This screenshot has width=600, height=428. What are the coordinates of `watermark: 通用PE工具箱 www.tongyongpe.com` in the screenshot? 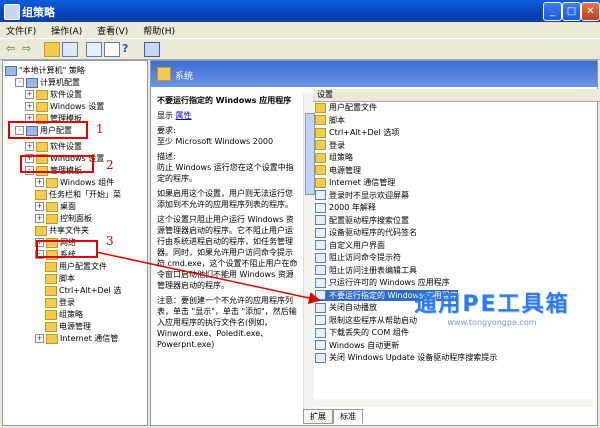 It's located at (492, 306).